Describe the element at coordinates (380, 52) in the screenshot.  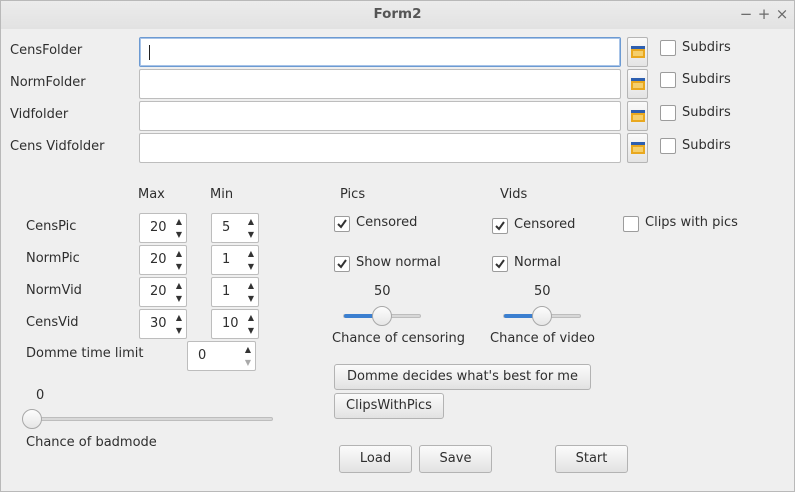
I see `cens-folder-input` at that location.